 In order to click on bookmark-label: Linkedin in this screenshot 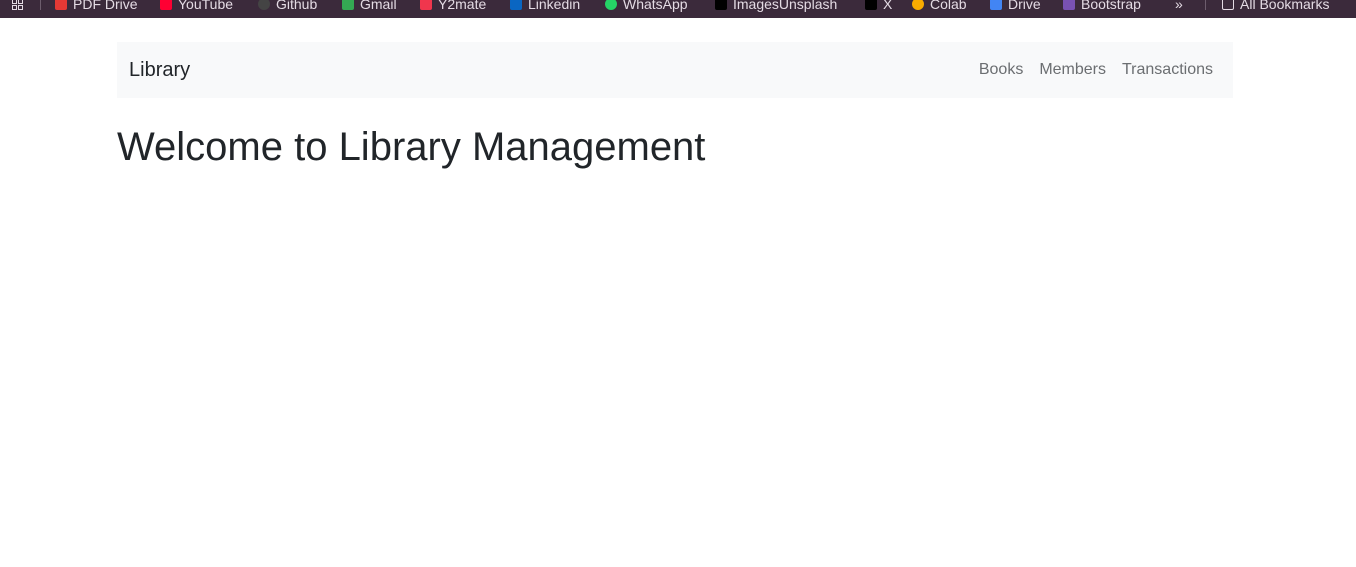, I will do `click(554, 6)`.